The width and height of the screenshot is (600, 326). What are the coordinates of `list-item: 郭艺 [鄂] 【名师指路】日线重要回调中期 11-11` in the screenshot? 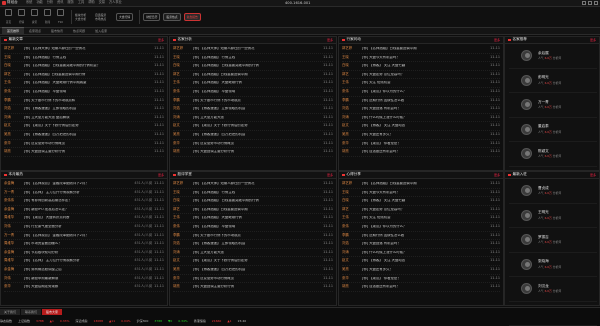 It's located at (253, 75).